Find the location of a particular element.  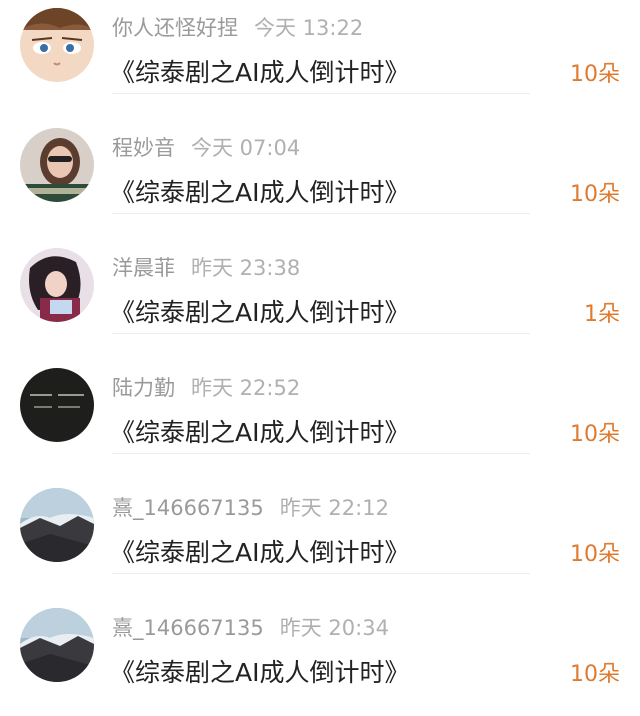

timestamp: 今天 07:04 is located at coordinates (246, 148).